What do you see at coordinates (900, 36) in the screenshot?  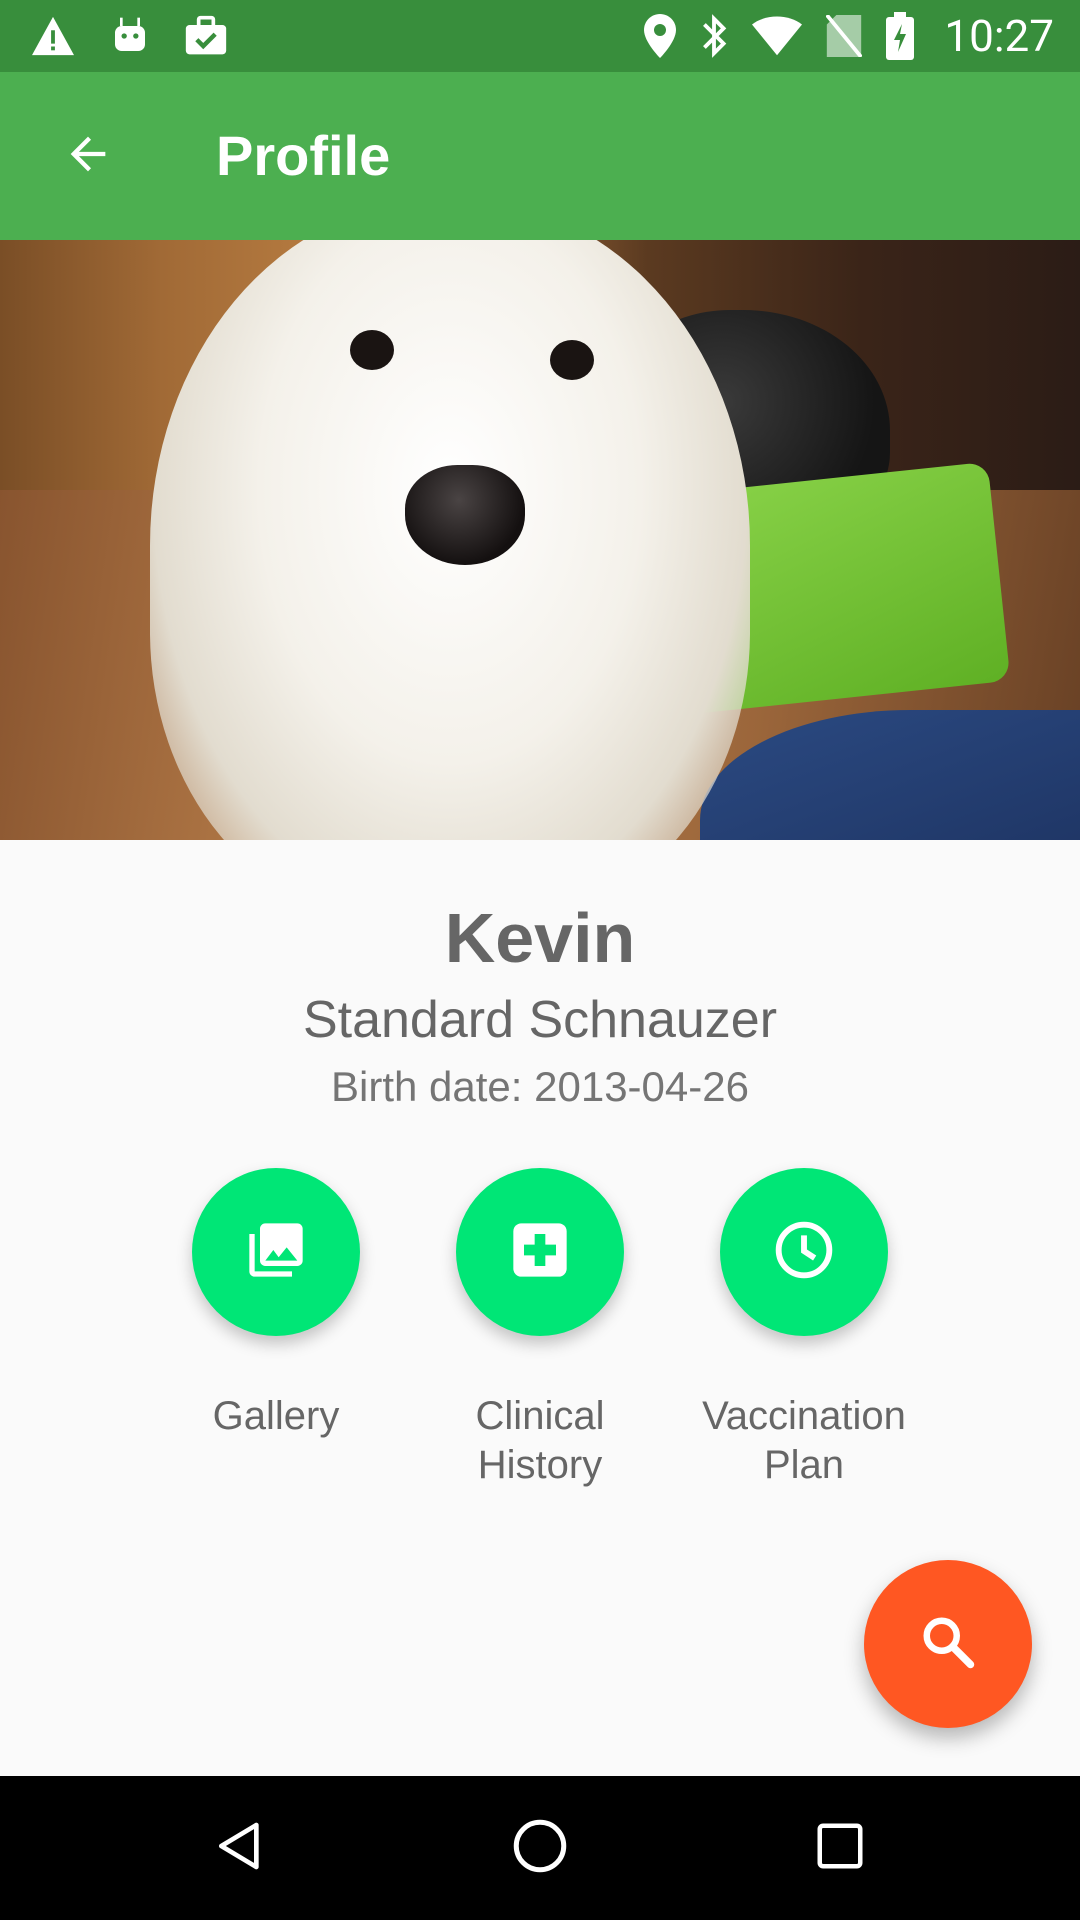 I see `battery-charging-icon` at bounding box center [900, 36].